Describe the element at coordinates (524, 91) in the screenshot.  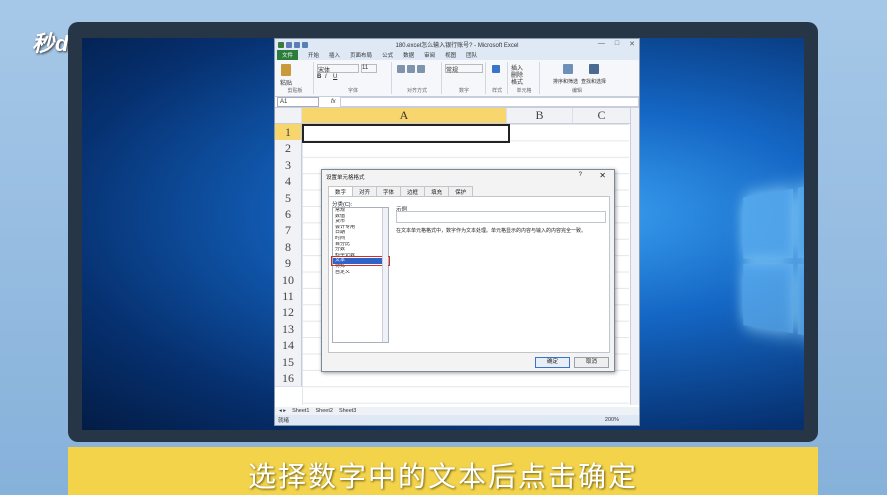
I see `group-label: 单元格` at that location.